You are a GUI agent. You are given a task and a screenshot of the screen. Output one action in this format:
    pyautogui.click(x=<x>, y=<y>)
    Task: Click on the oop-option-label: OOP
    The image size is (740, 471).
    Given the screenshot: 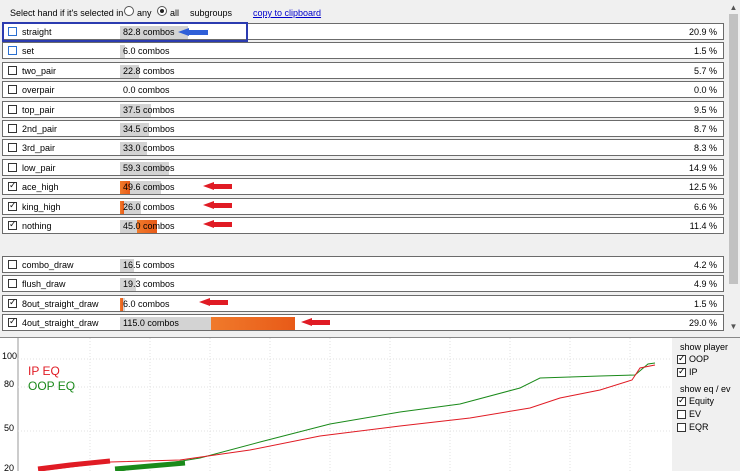 What is the action you would take?
    pyautogui.click(x=699, y=359)
    